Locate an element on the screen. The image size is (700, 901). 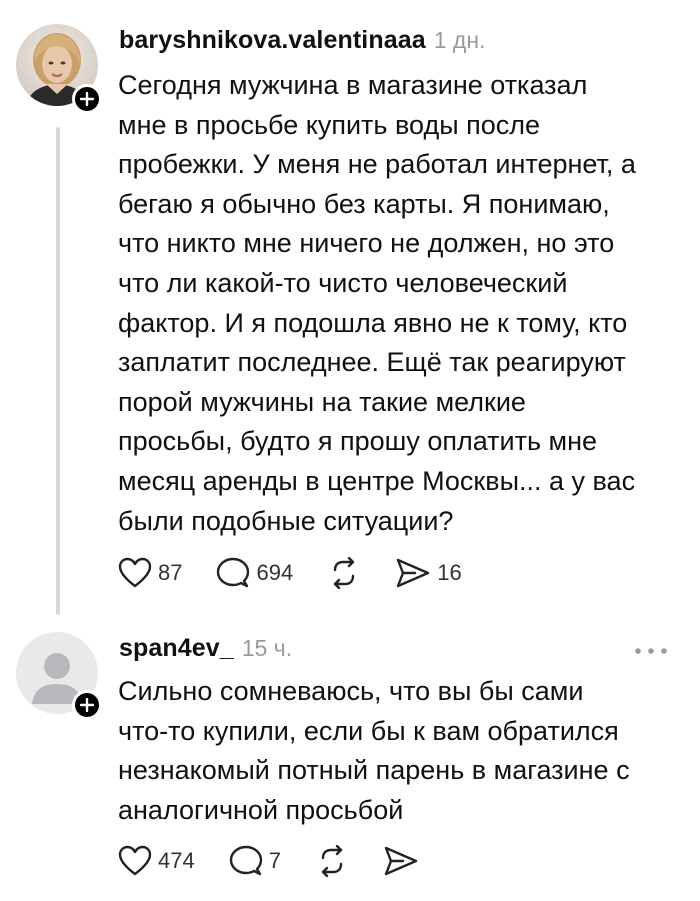
like-count: 87 is located at coordinates (170, 572).